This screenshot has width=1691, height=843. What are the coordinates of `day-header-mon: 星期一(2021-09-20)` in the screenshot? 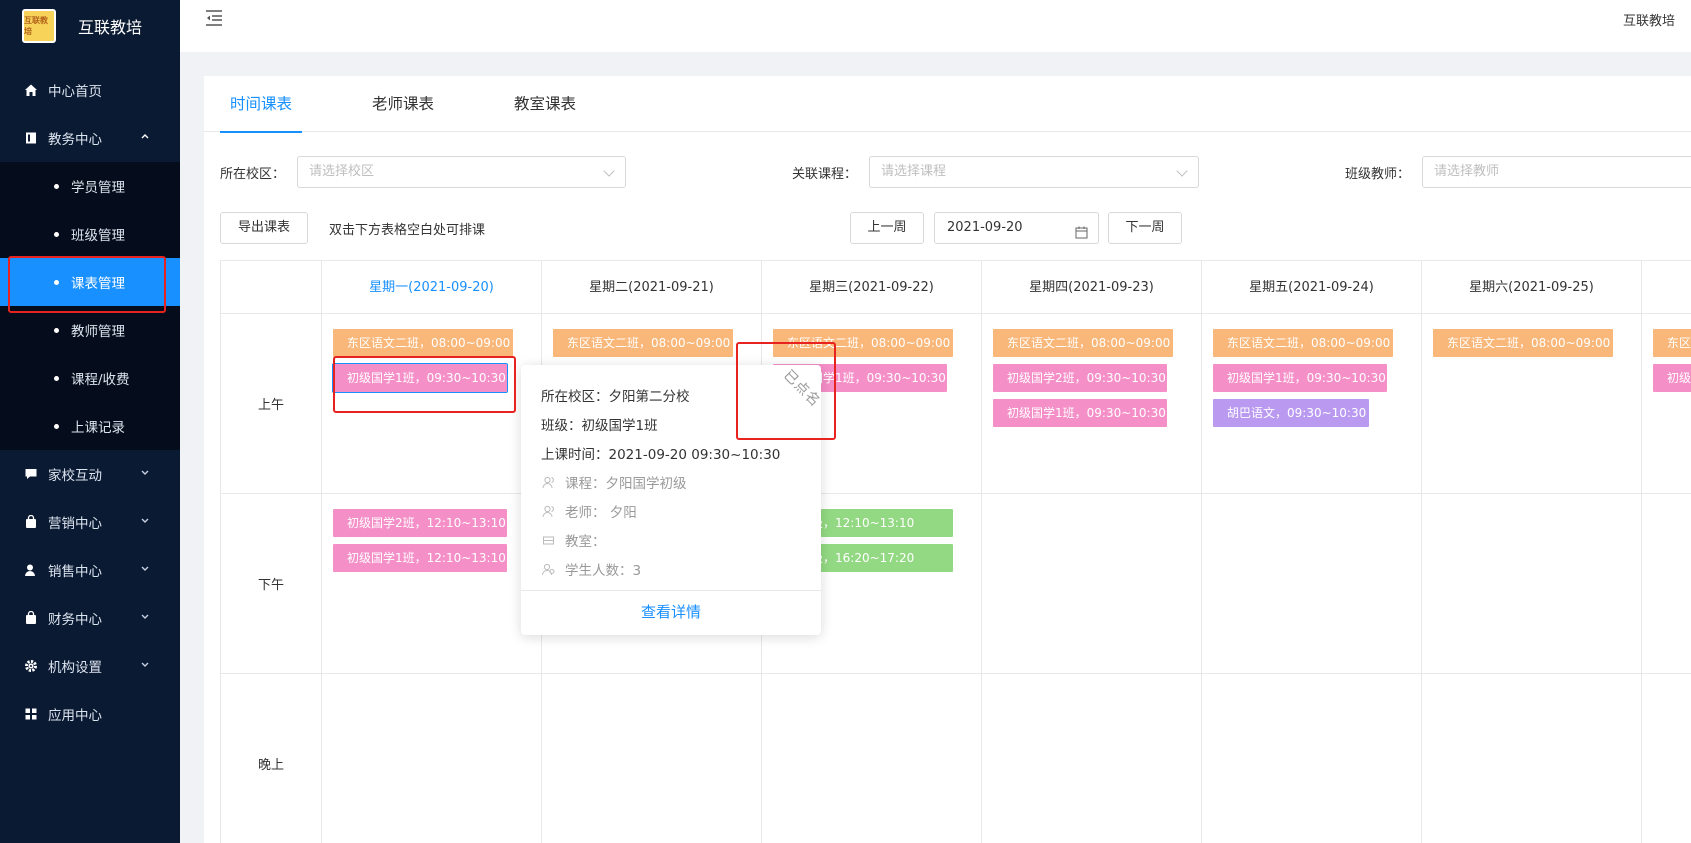 It's located at (432, 287).